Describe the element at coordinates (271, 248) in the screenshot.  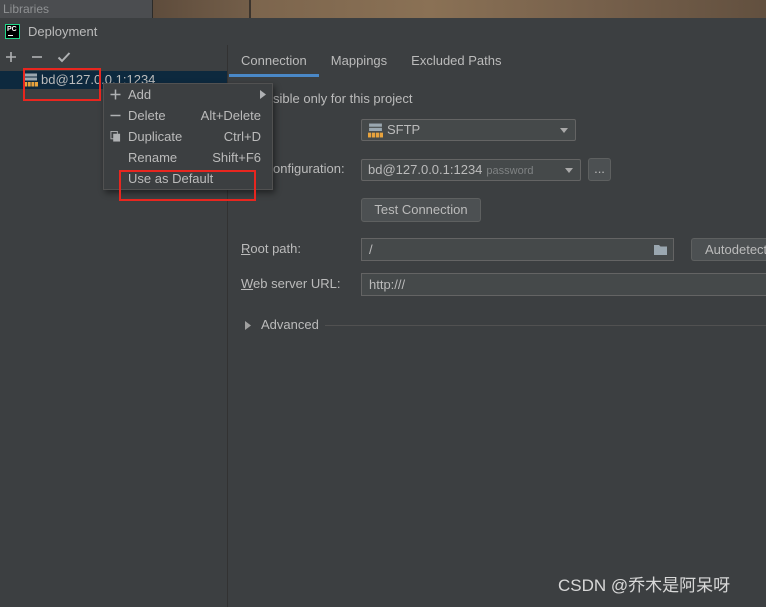
I see `root-path-label: Root path:` at that location.